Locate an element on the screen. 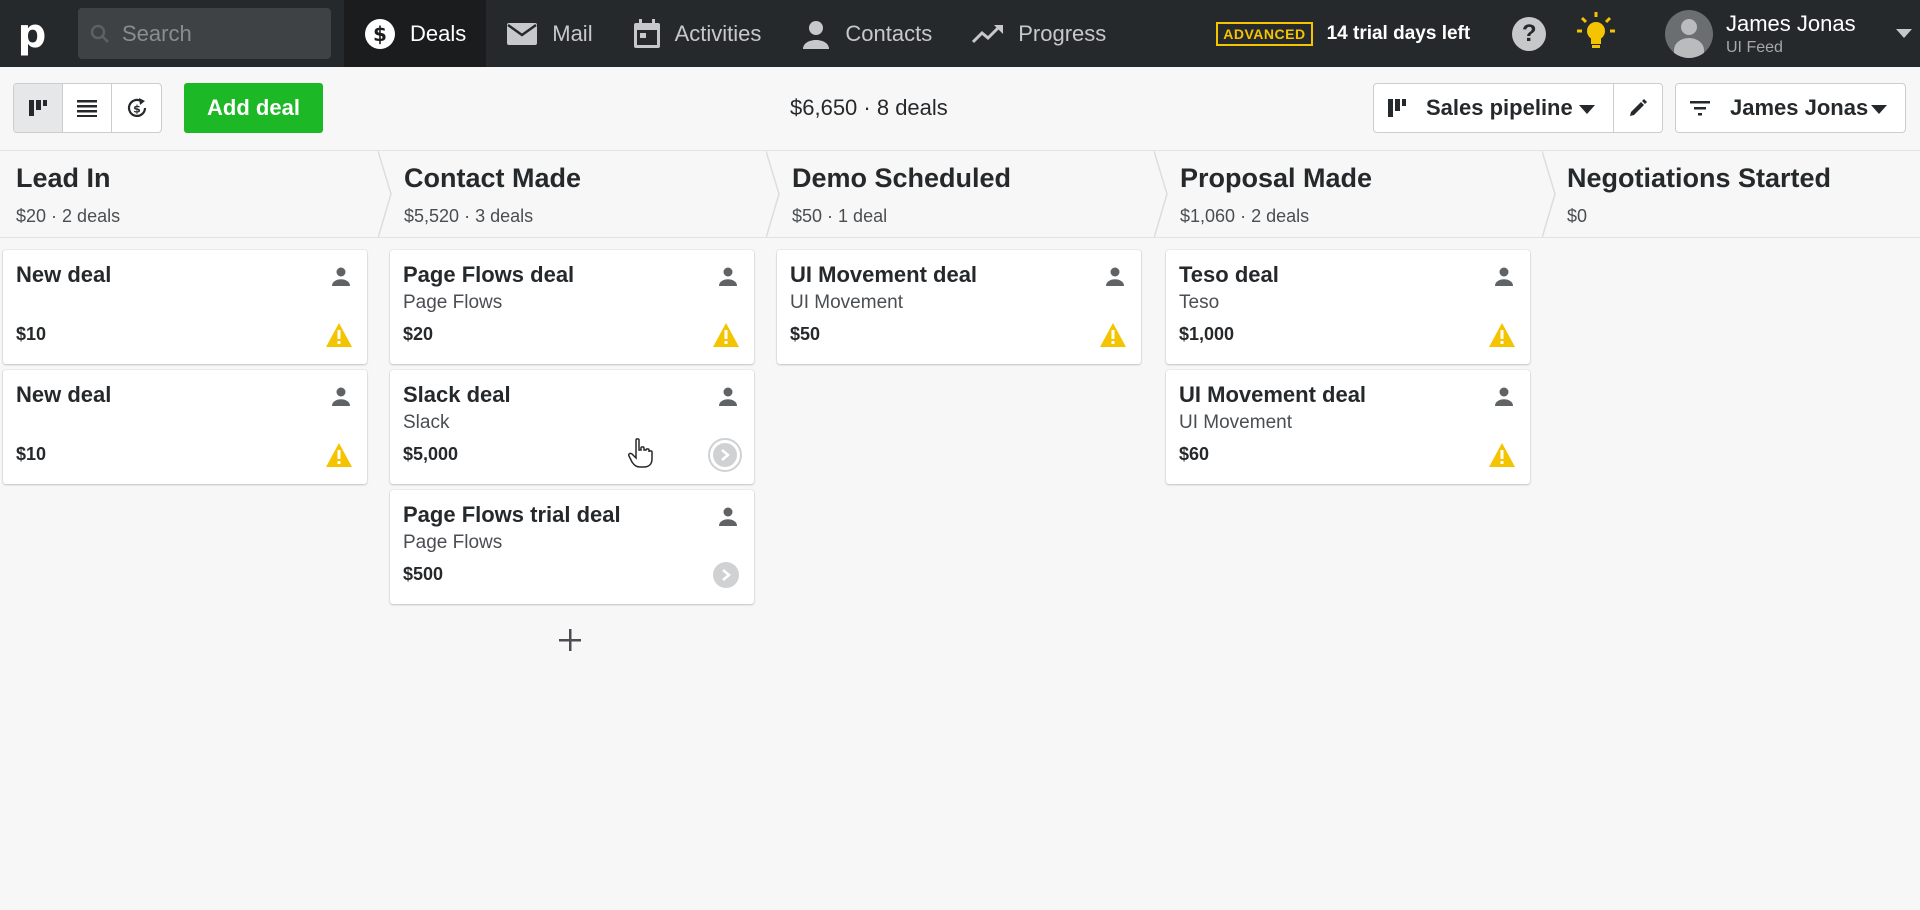 This screenshot has height=910, width=1920. deal-title: Page Flows deal is located at coordinates (489, 274).